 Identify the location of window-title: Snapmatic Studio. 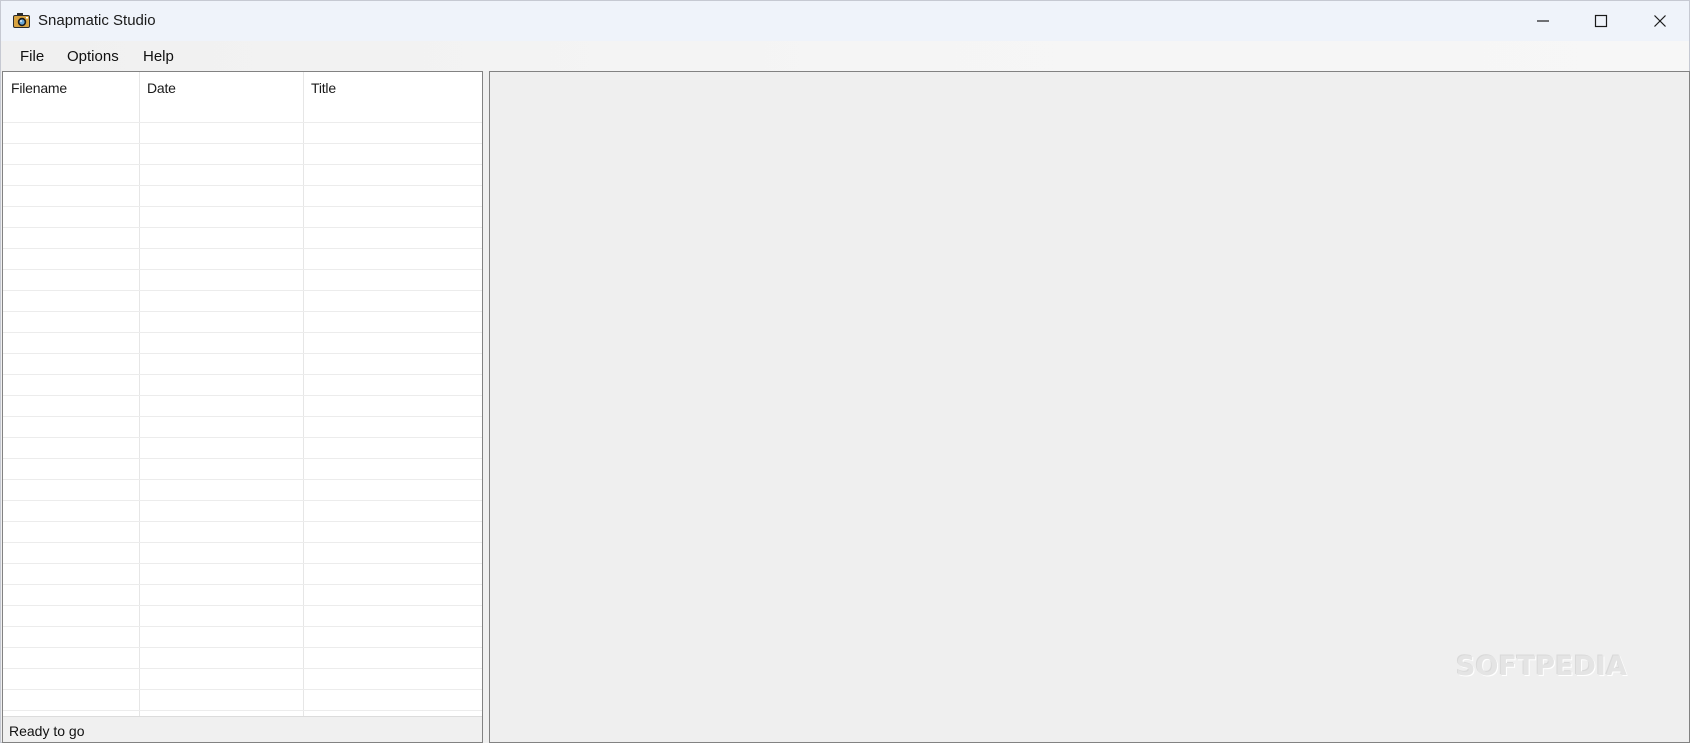
(97, 20).